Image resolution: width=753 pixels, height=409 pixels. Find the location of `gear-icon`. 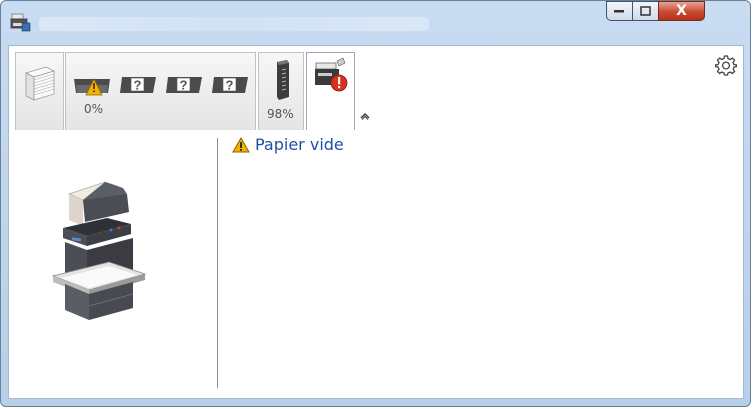

gear-icon is located at coordinates (726, 65).